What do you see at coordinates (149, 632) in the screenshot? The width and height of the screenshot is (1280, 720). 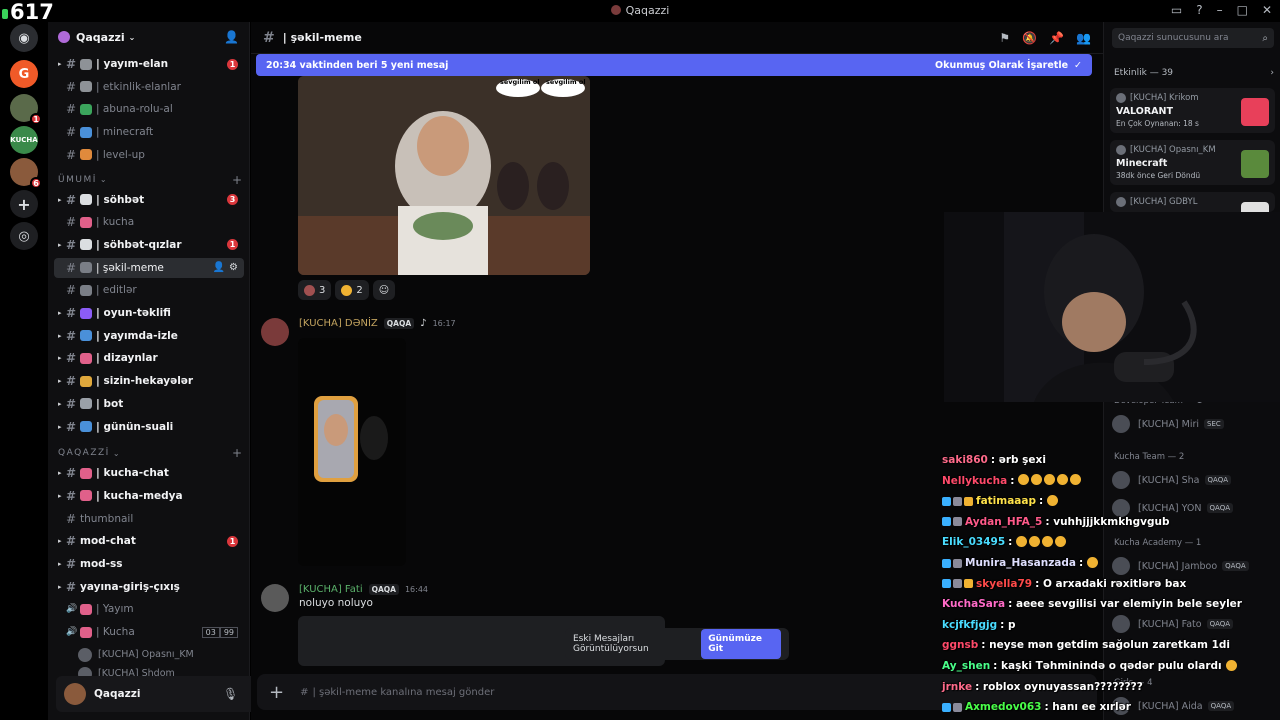 I see `channel-item: 🔊 | Kucha 03 99` at bounding box center [149, 632].